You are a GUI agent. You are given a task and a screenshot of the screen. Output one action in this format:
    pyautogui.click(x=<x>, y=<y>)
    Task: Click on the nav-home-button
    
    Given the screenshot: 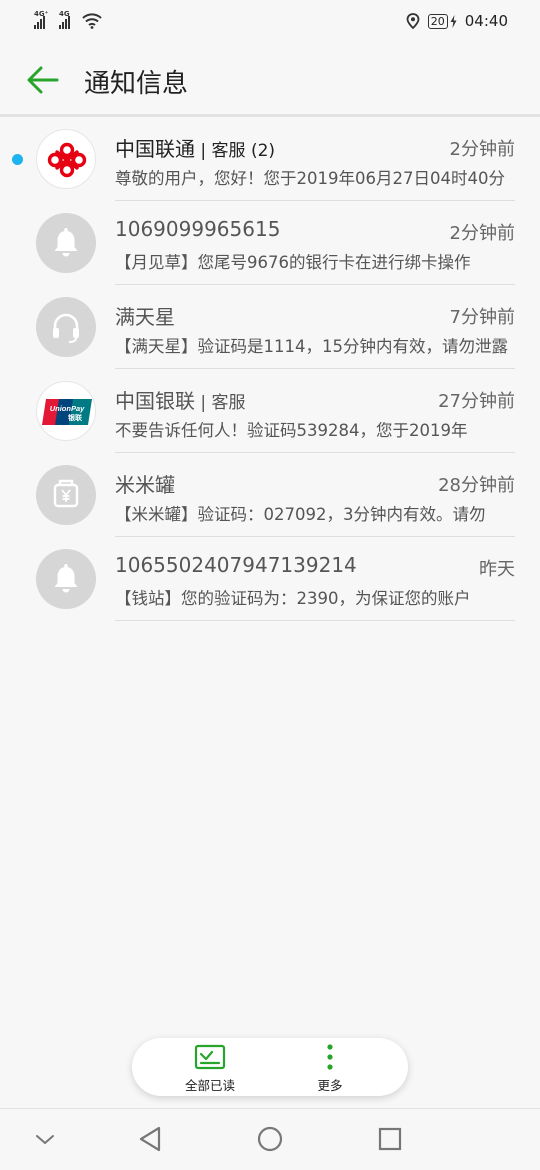 What is the action you would take?
    pyautogui.click(x=270, y=1139)
    